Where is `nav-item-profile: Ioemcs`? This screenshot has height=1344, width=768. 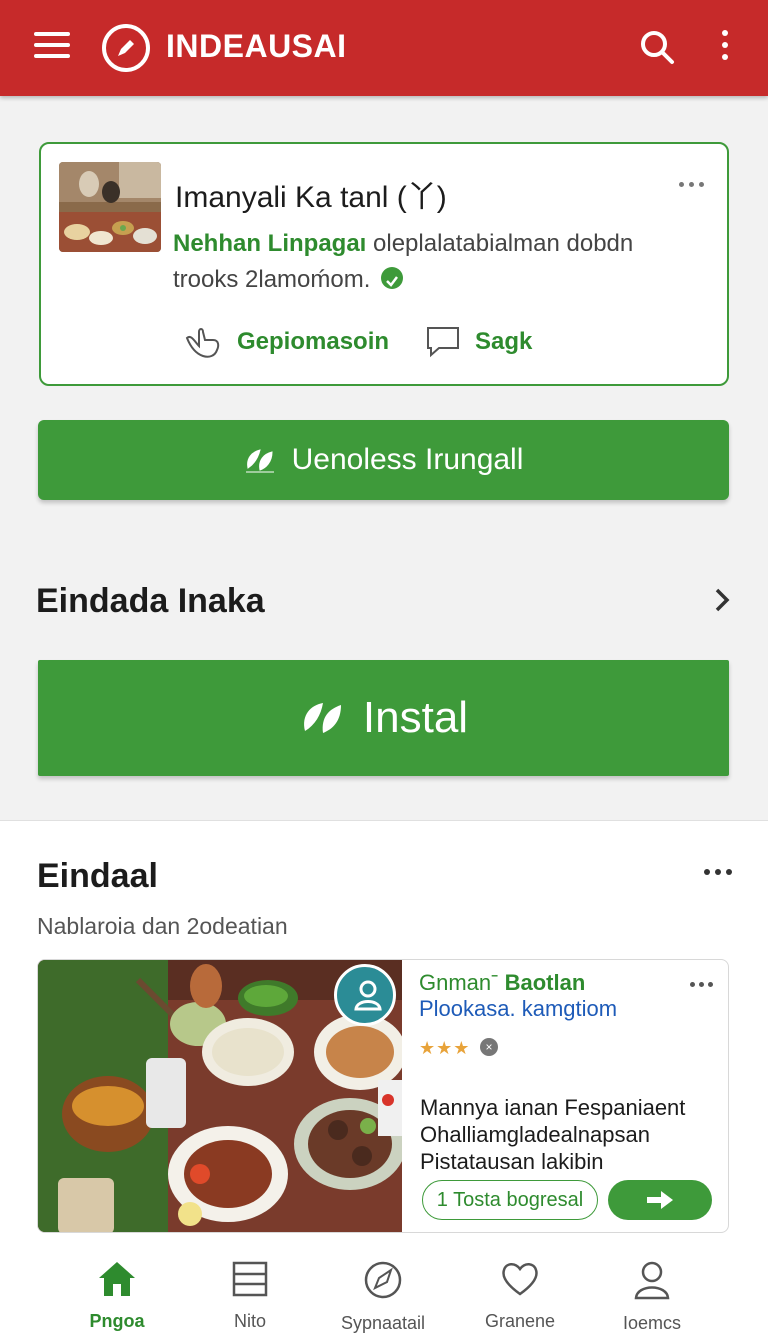 nav-item-profile: Ioemcs is located at coordinates (652, 1297).